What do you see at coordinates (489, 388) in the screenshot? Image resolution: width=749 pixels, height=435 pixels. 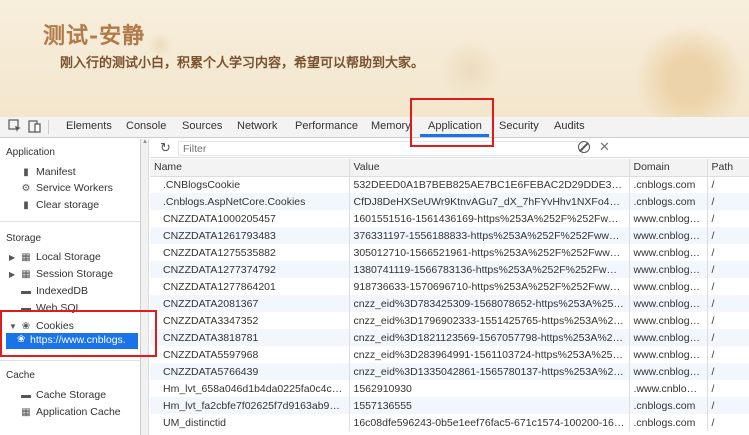 I see `cookie-value-cell: 1562910930` at bounding box center [489, 388].